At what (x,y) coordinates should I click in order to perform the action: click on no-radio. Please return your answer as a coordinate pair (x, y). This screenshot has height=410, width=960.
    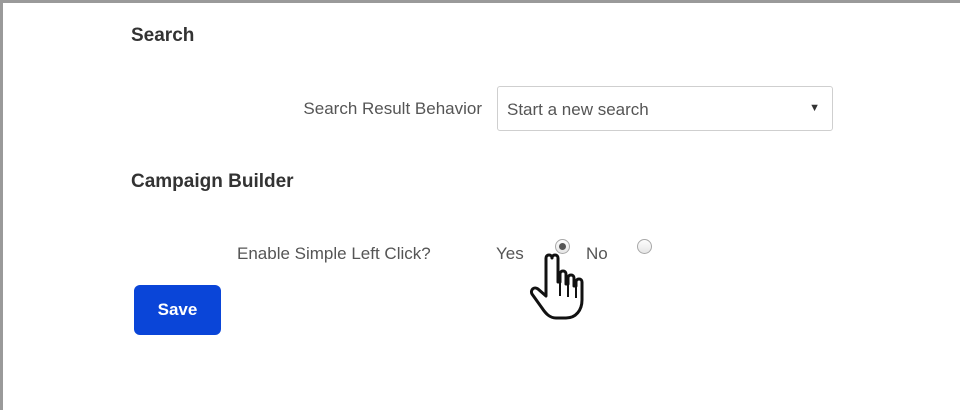
    Looking at the image, I should click on (644, 246).